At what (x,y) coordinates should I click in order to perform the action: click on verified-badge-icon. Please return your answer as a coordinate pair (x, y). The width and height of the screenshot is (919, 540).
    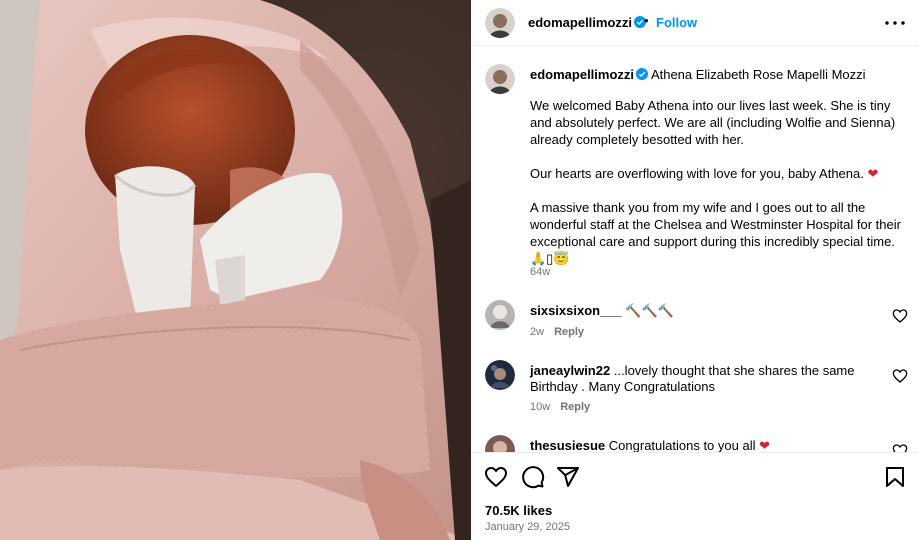
    Looking at the image, I should click on (642, 74).